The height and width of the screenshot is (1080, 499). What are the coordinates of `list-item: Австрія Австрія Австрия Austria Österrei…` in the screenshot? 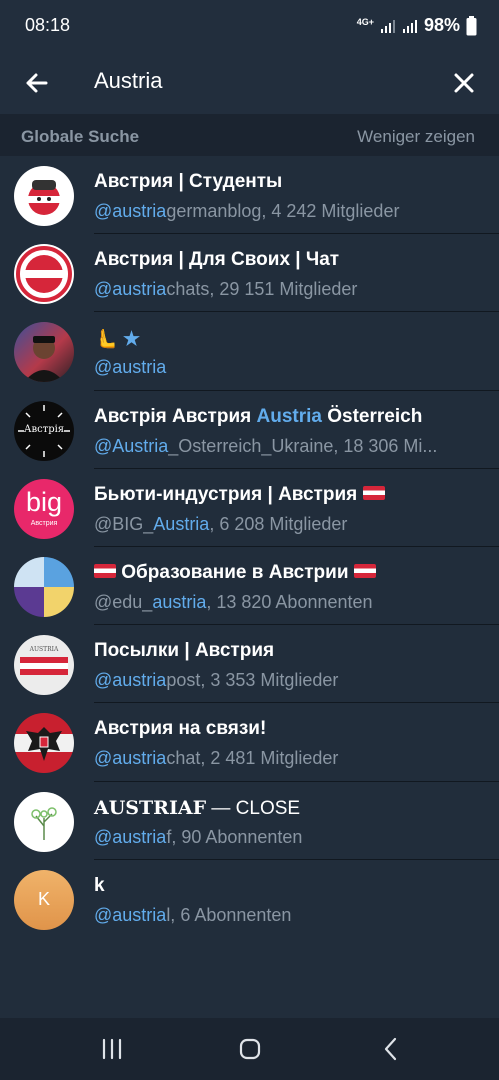 It's located at (249, 430).